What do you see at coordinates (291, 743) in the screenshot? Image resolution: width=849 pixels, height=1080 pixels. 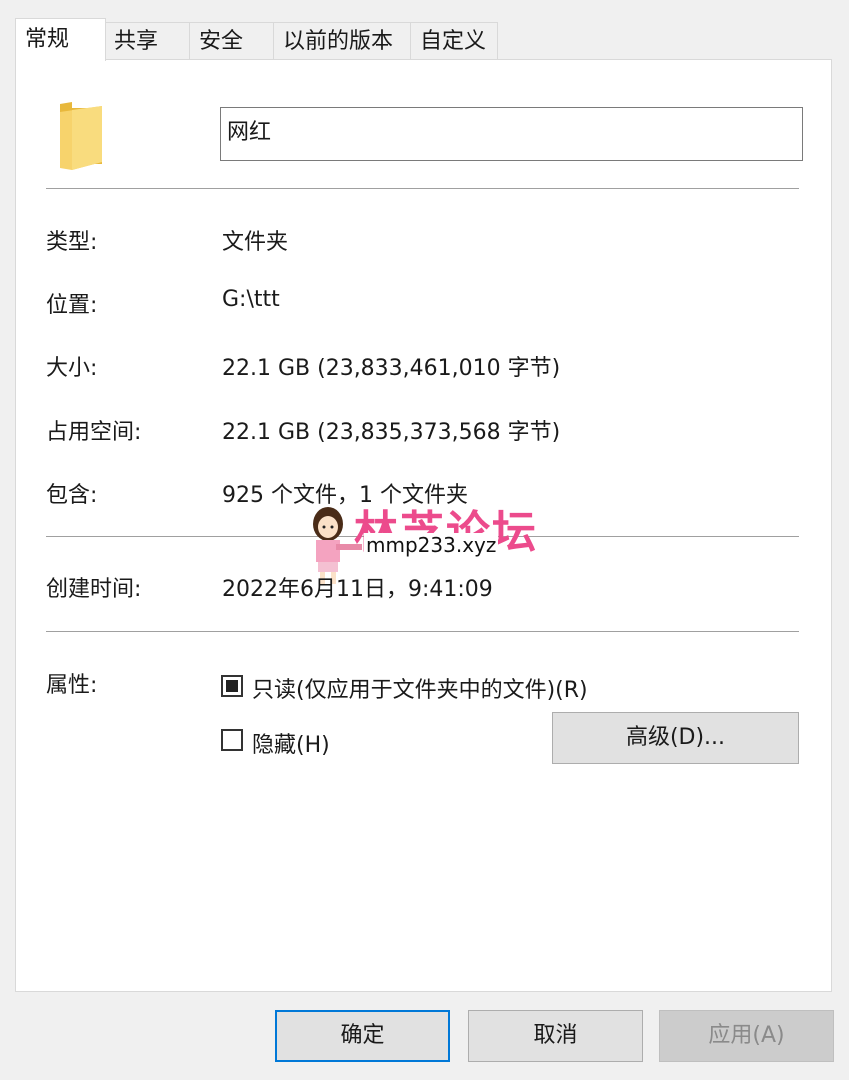 I see `hidden-label: 隐藏(H)` at bounding box center [291, 743].